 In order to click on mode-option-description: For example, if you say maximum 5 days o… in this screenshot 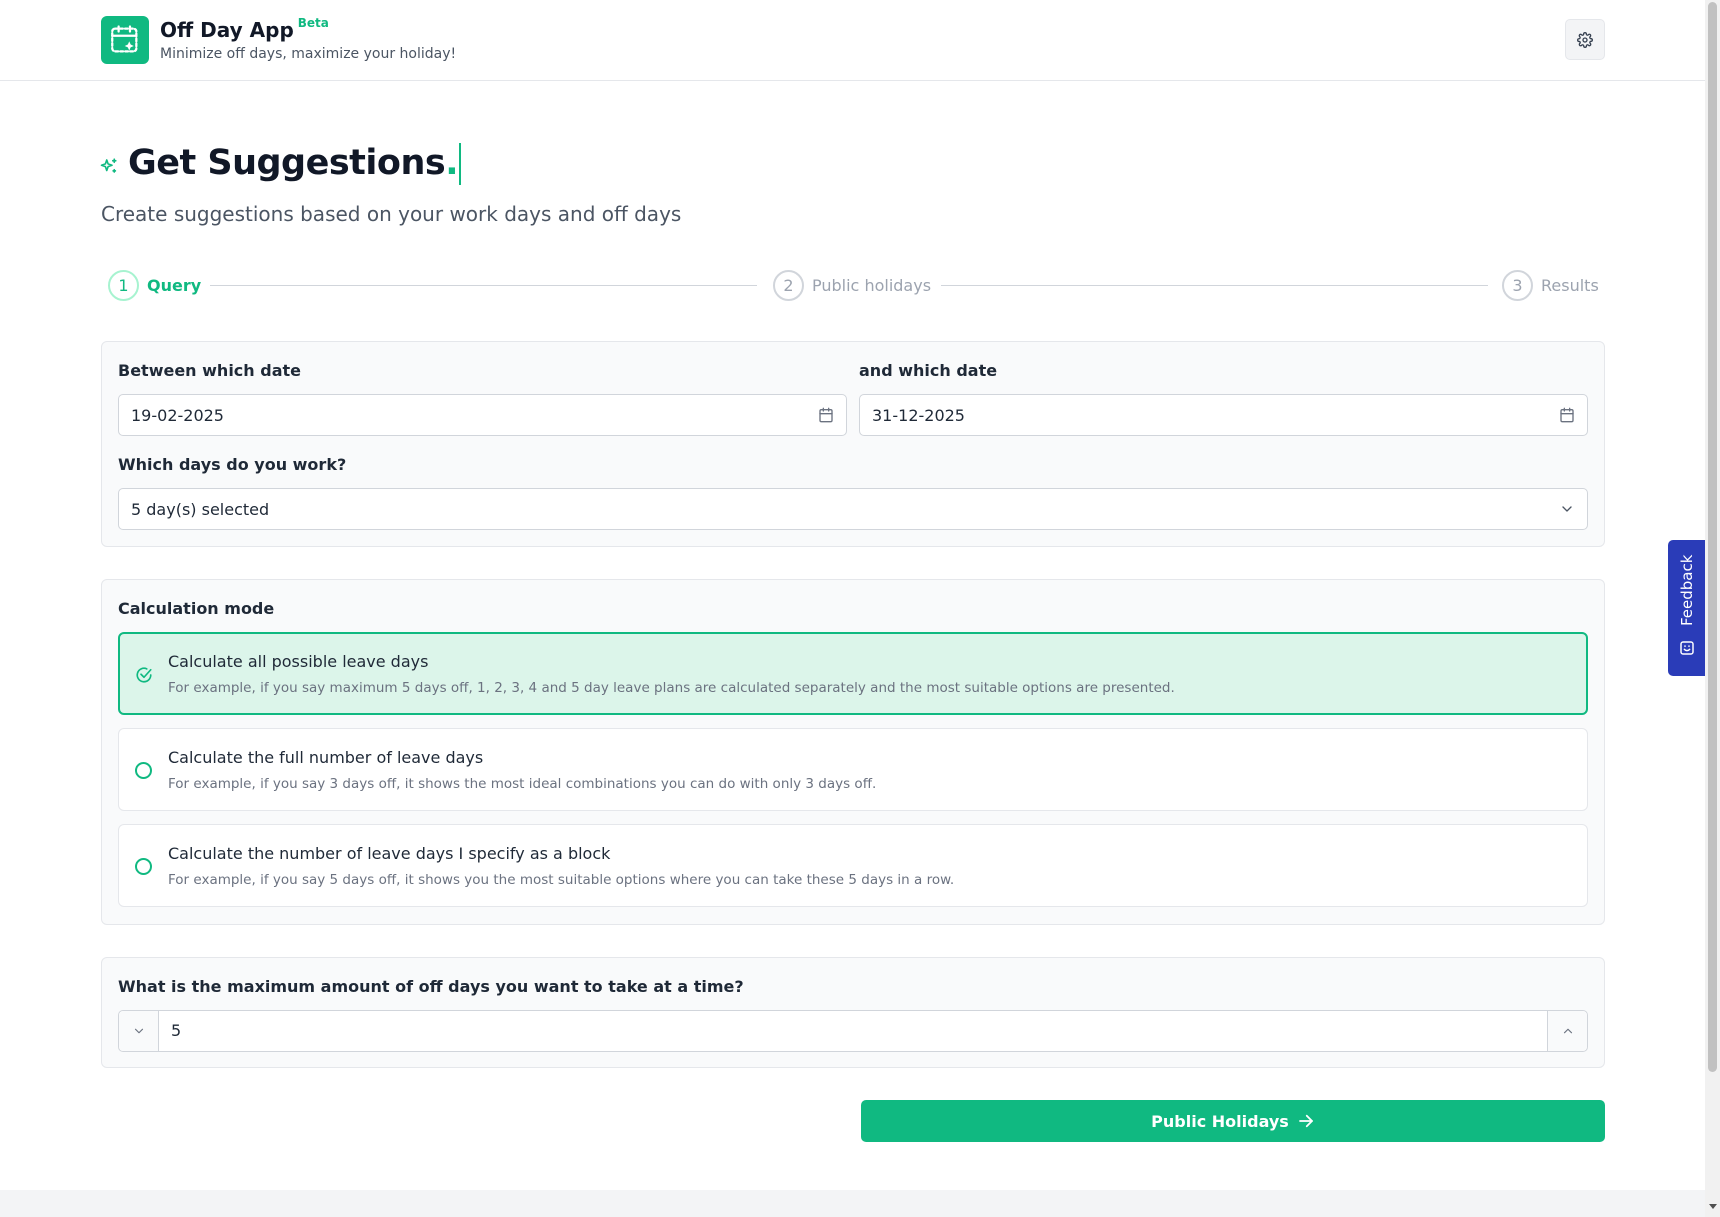, I will do `click(671, 688)`.